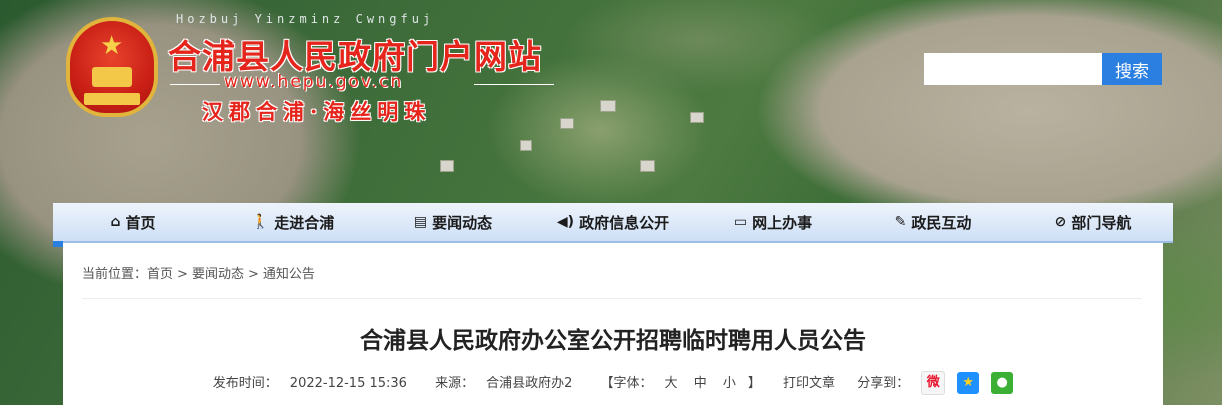 The image size is (1222, 405). I want to click on nav-item-online-services: ▭ 网上办事, so click(773, 222).